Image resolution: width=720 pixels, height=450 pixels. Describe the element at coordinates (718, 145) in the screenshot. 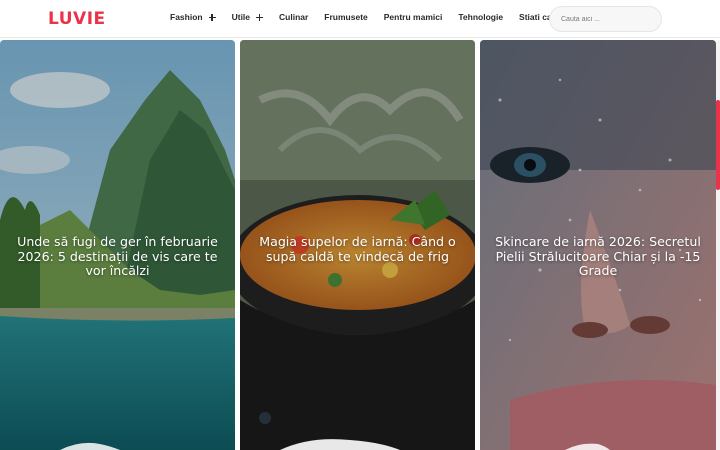

I see `scrollbar-thumb` at that location.